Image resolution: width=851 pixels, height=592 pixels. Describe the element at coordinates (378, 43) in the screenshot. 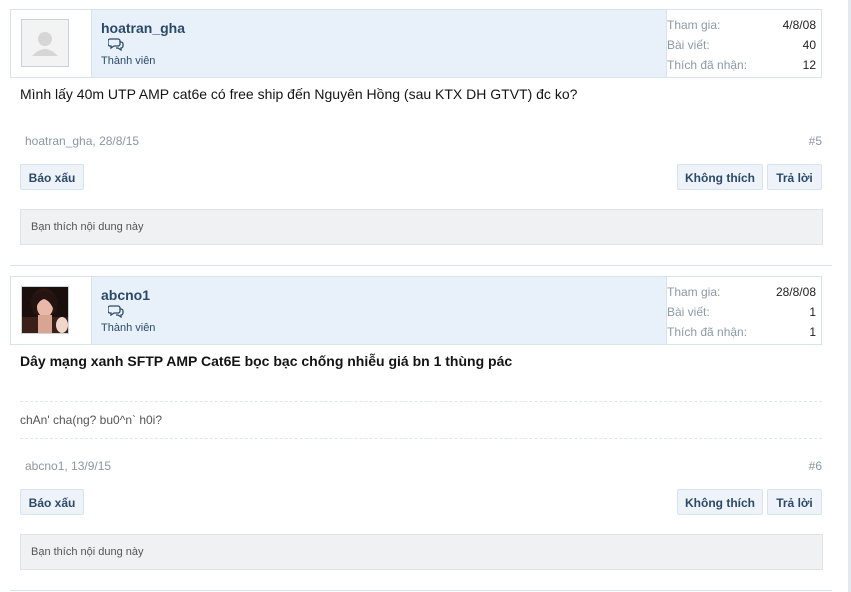

I see `user-info: hoatran_gha Thành viên` at that location.